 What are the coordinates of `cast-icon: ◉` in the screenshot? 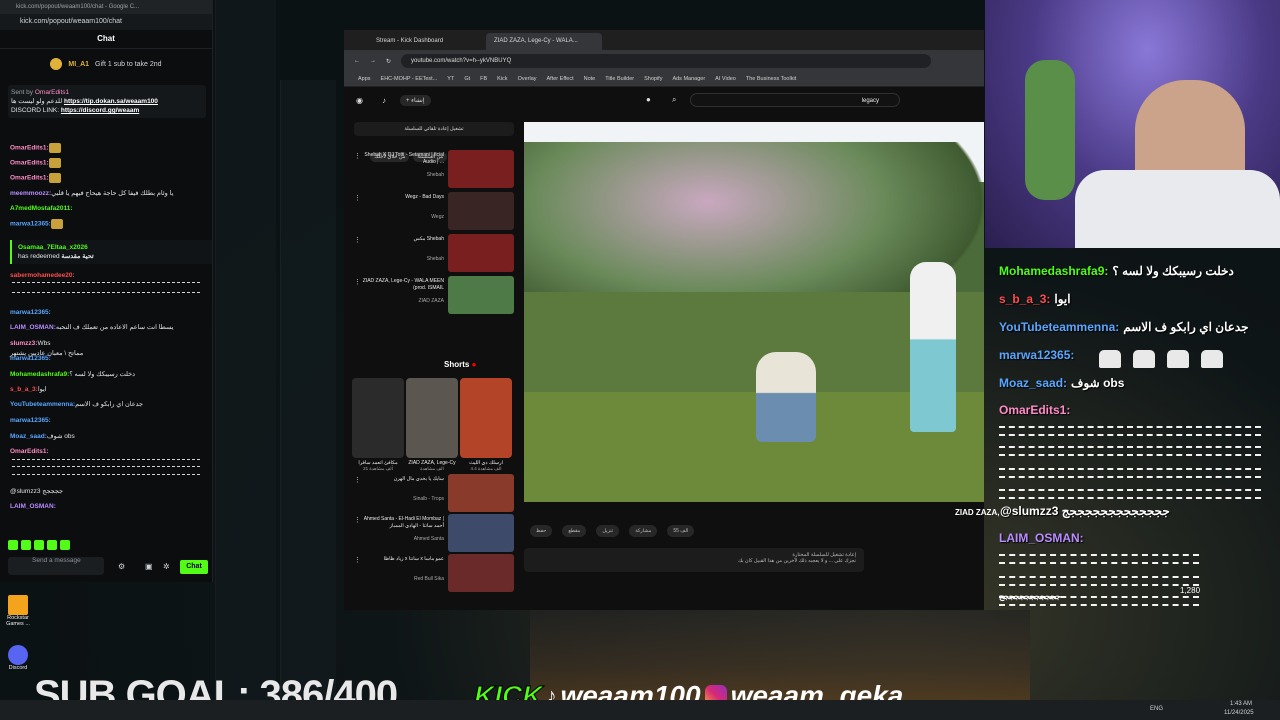 It's located at (359, 100).